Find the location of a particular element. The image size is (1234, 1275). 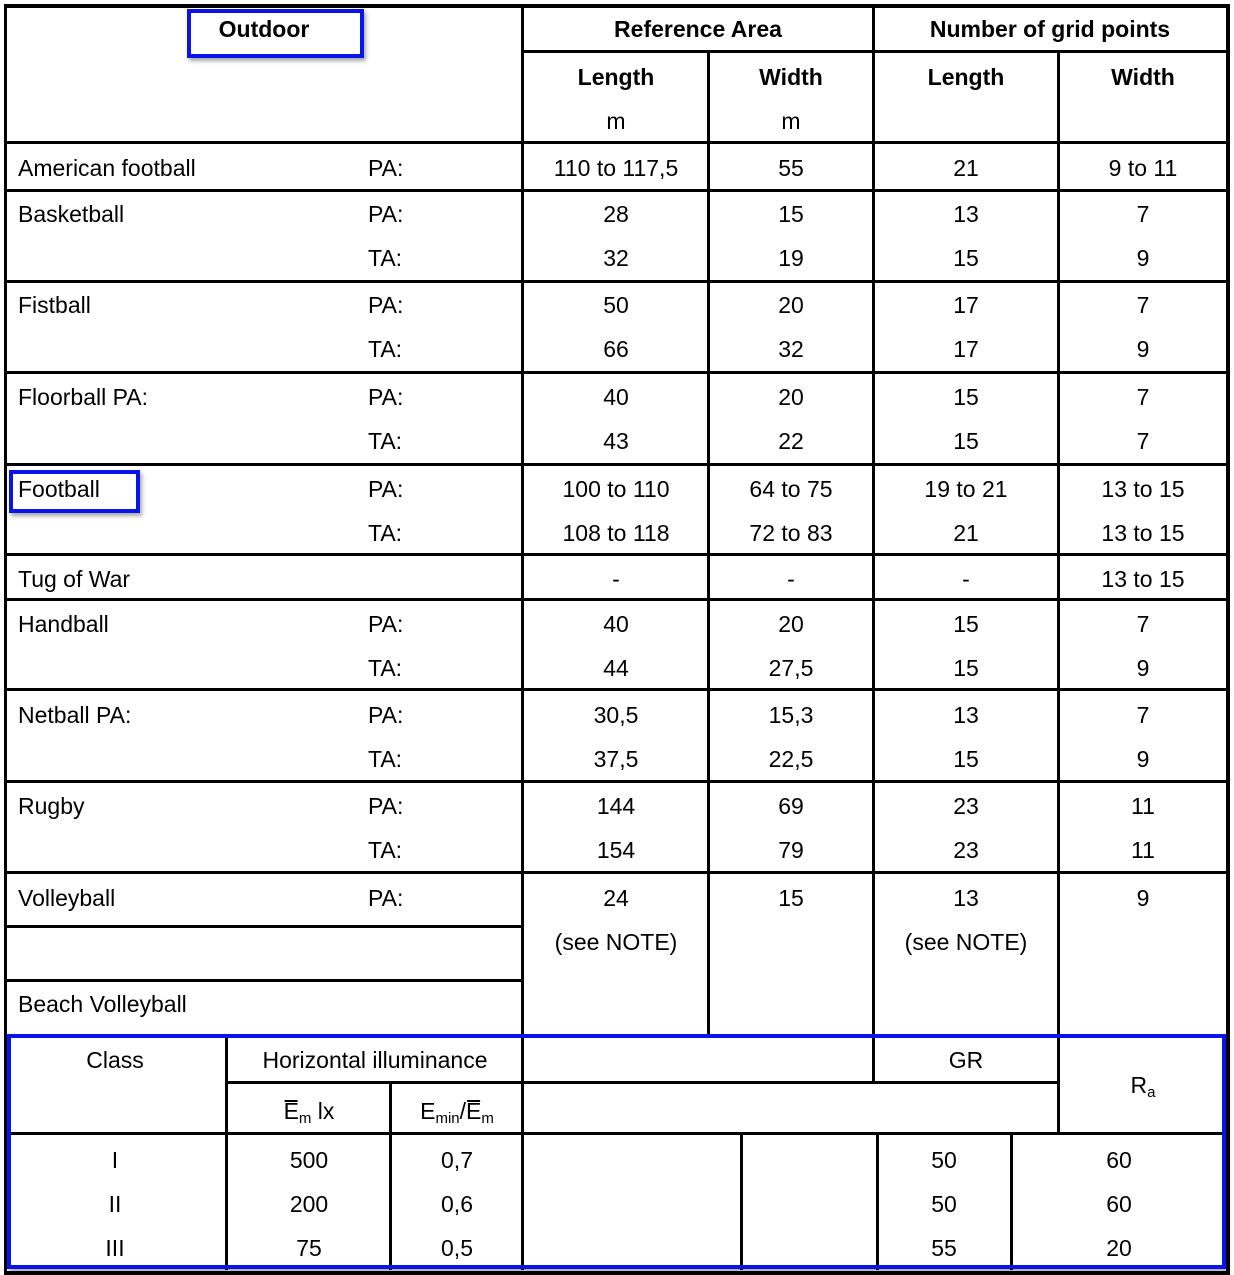

sport-name: Beach Volleyball is located at coordinates (102, 1004).